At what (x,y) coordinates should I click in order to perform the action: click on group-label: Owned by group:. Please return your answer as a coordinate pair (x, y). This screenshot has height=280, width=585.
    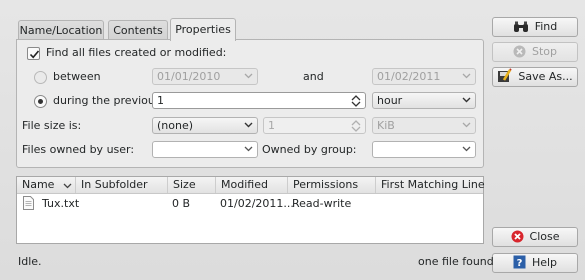
    Looking at the image, I should click on (309, 149).